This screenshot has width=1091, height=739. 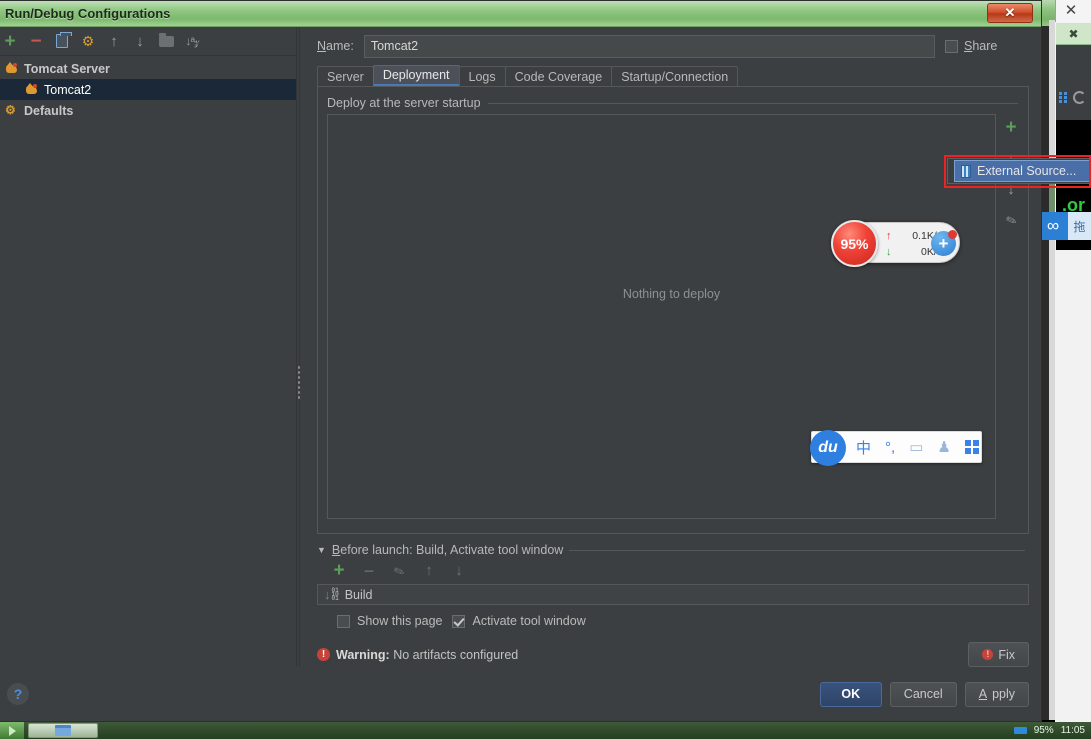 What do you see at coordinates (1079, 97) in the screenshot?
I see `circle-icon` at bounding box center [1079, 97].